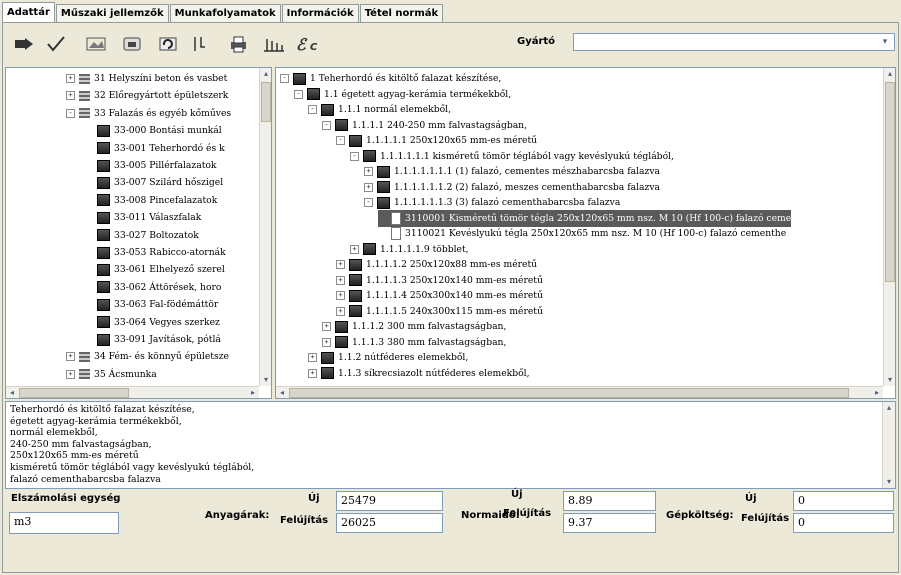 This screenshot has height=575, width=901. Describe the element at coordinates (439, 295) in the screenshot. I see `tree-node: +1.1.1.1.4 250x300x140 mm-es méretű` at that location.